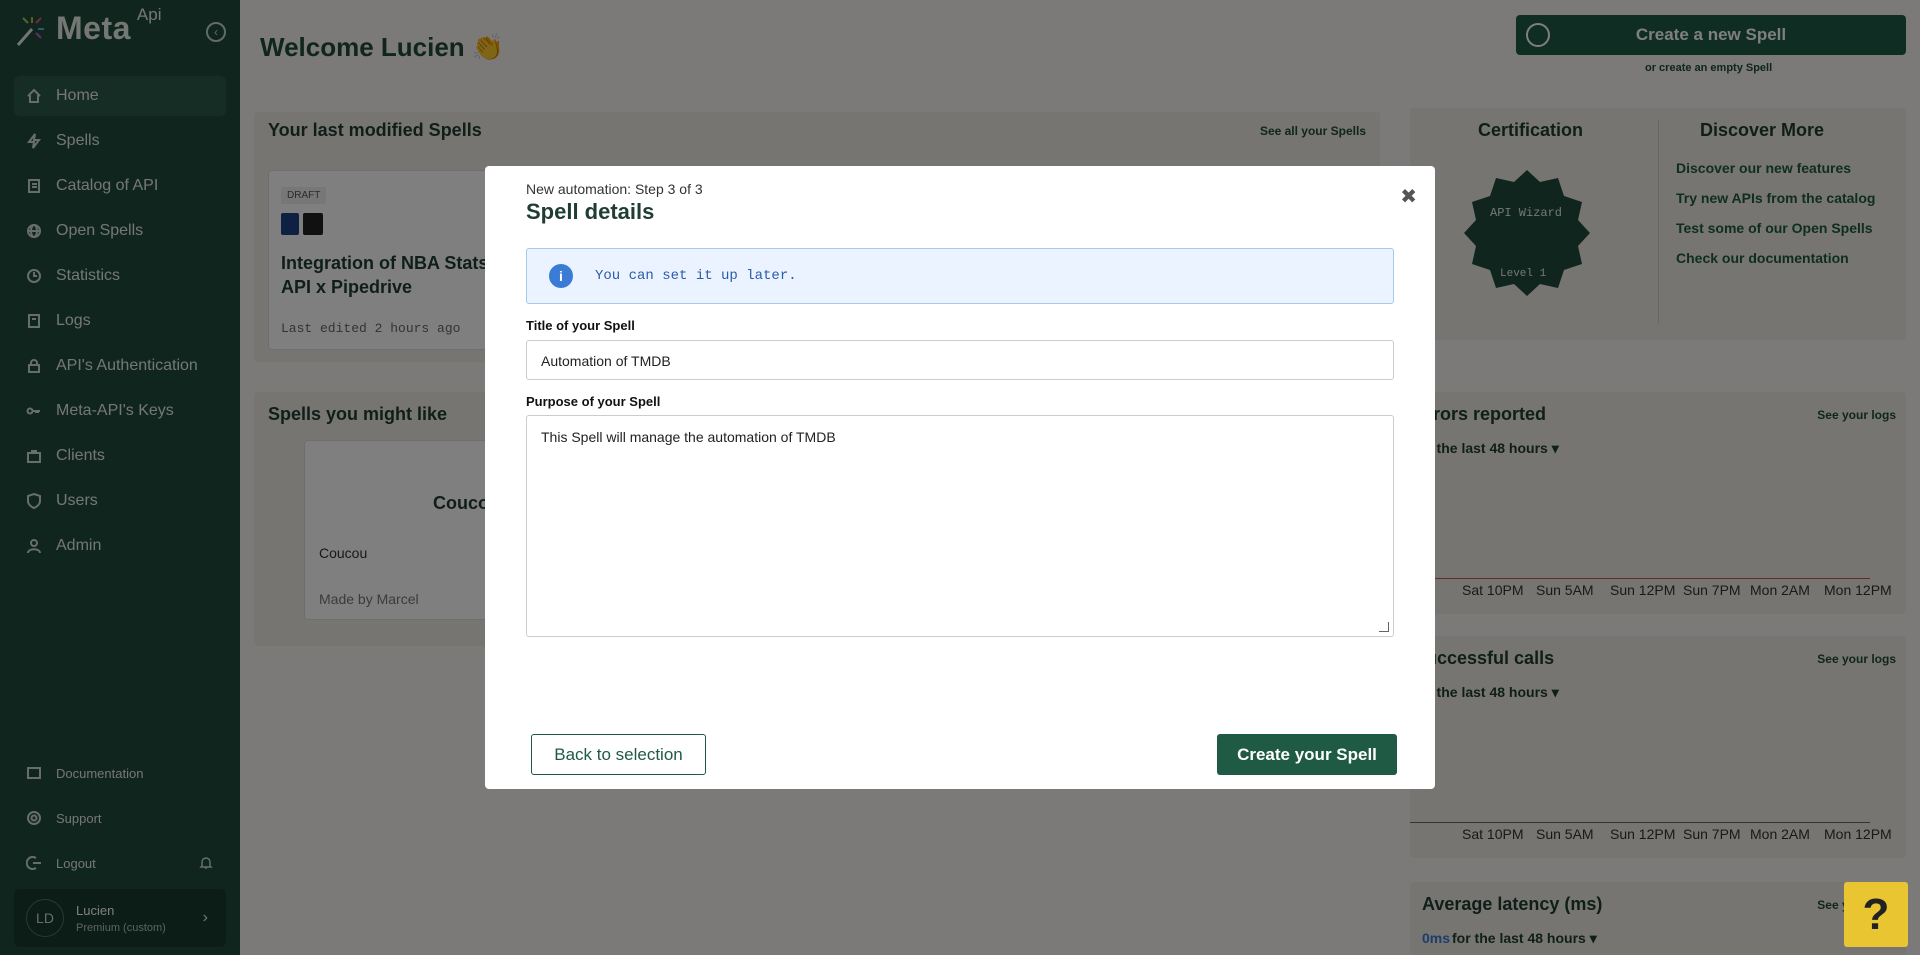  Describe the element at coordinates (1408, 196) in the screenshot. I see `close-icon: ✖` at that location.